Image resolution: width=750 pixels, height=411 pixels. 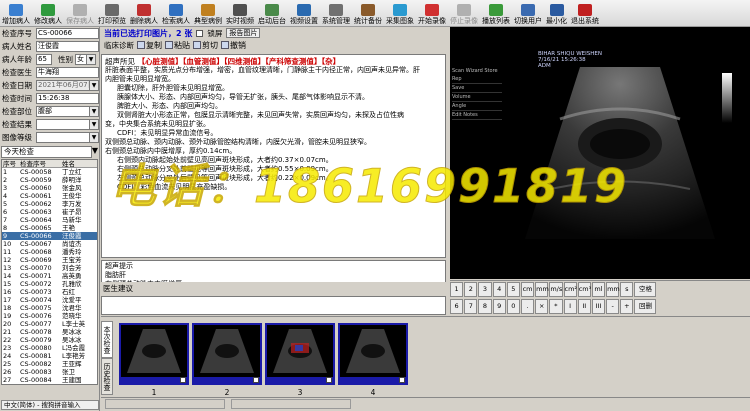 I want to click on toolbar-button: 增加病人, so click(x=16, y=13).